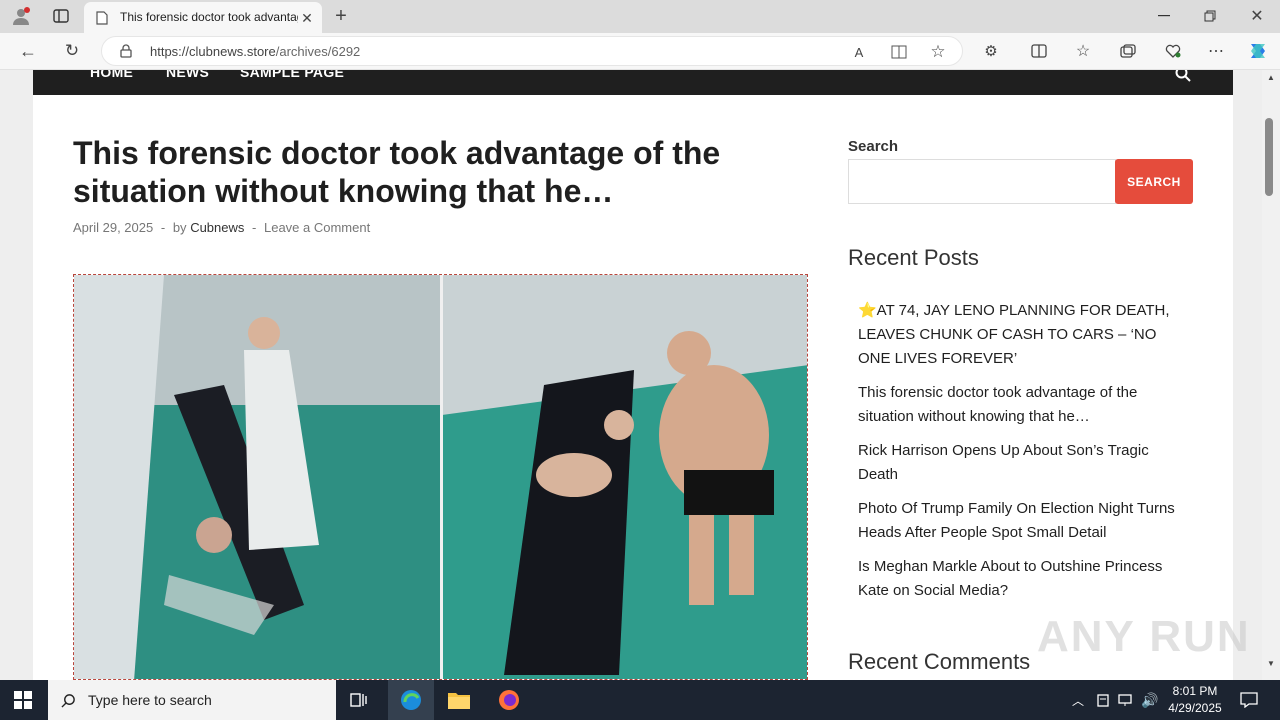  Describe the element at coordinates (113, 227) in the screenshot. I see `post-date: April 29, 2025` at that location.